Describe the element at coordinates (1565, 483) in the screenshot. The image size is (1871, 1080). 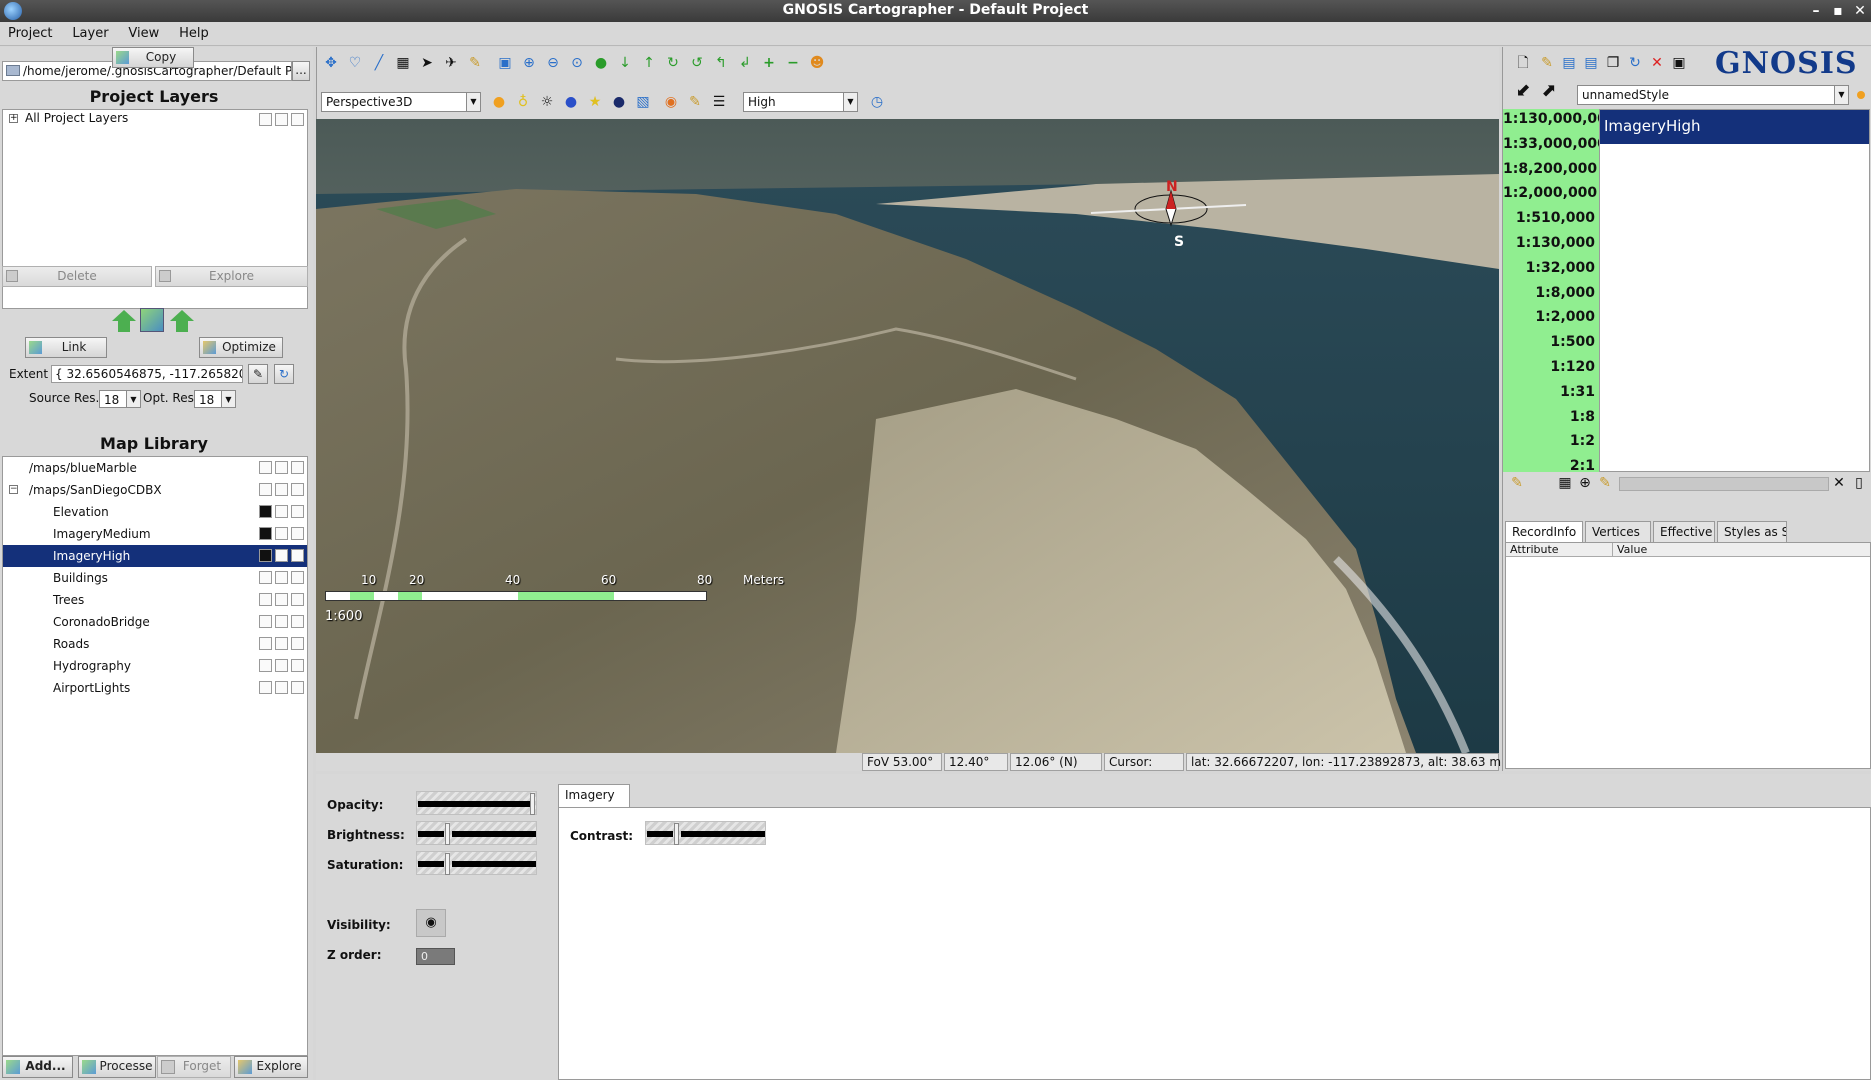
I see `table-icon: ▦` at that location.